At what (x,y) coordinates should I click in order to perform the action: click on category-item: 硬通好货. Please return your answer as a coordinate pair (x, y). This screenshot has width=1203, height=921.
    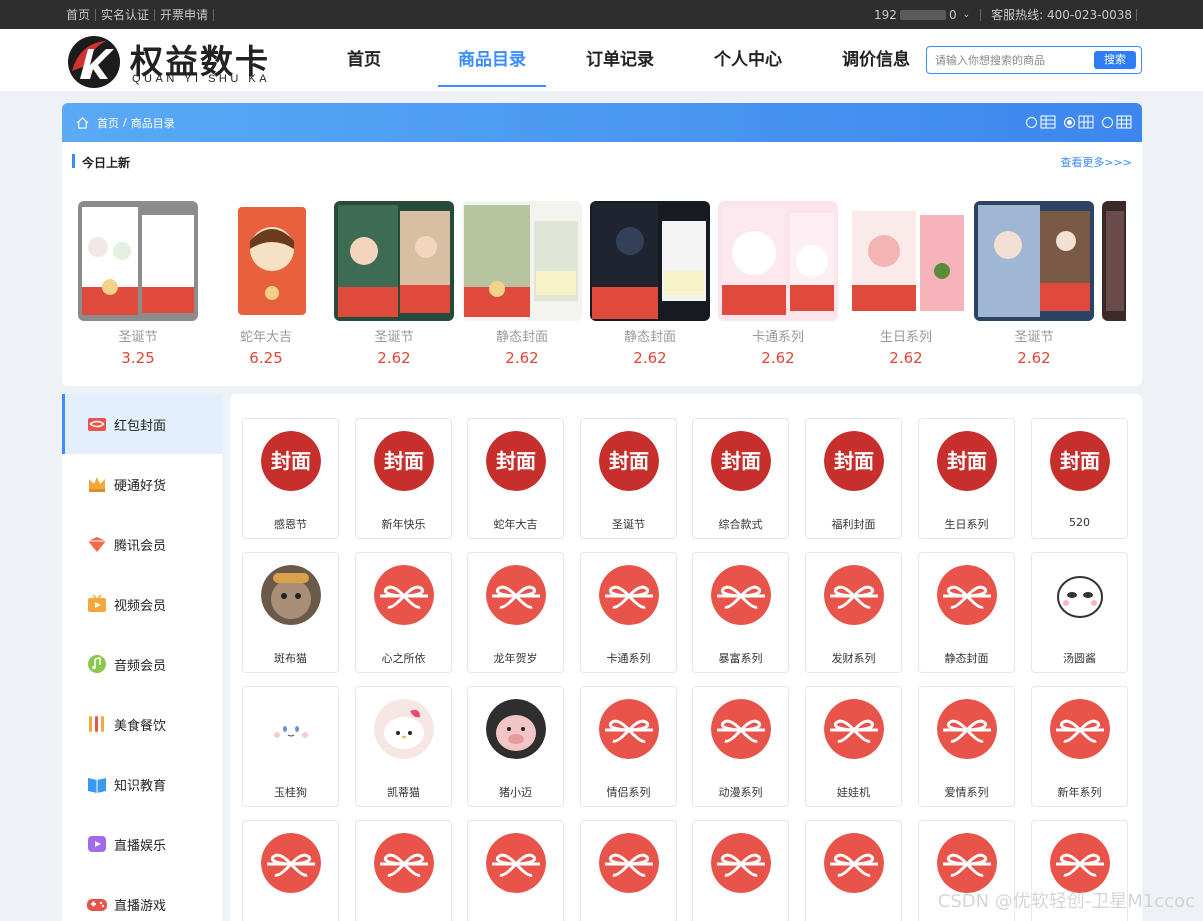
    Looking at the image, I should click on (142, 484).